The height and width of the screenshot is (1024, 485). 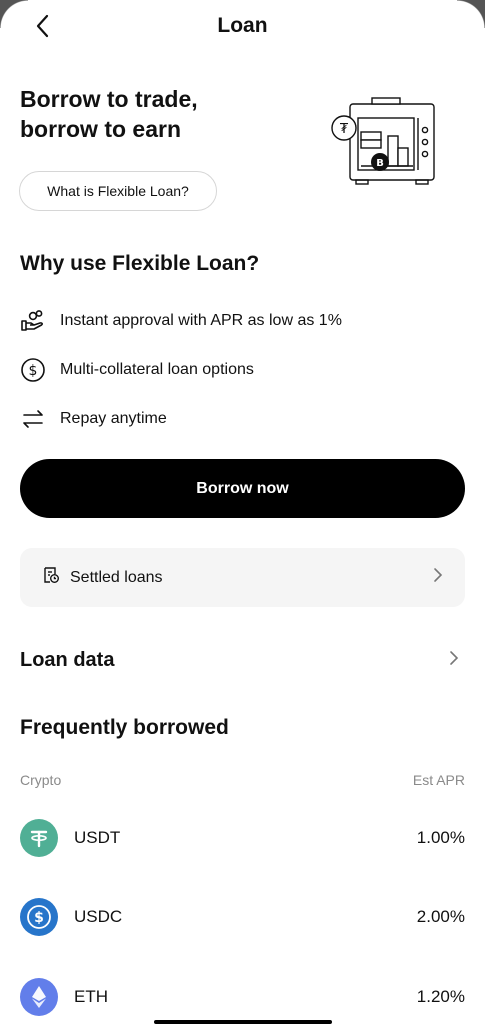 I want to click on receipt-clock-icon, so click(x=51, y=577).